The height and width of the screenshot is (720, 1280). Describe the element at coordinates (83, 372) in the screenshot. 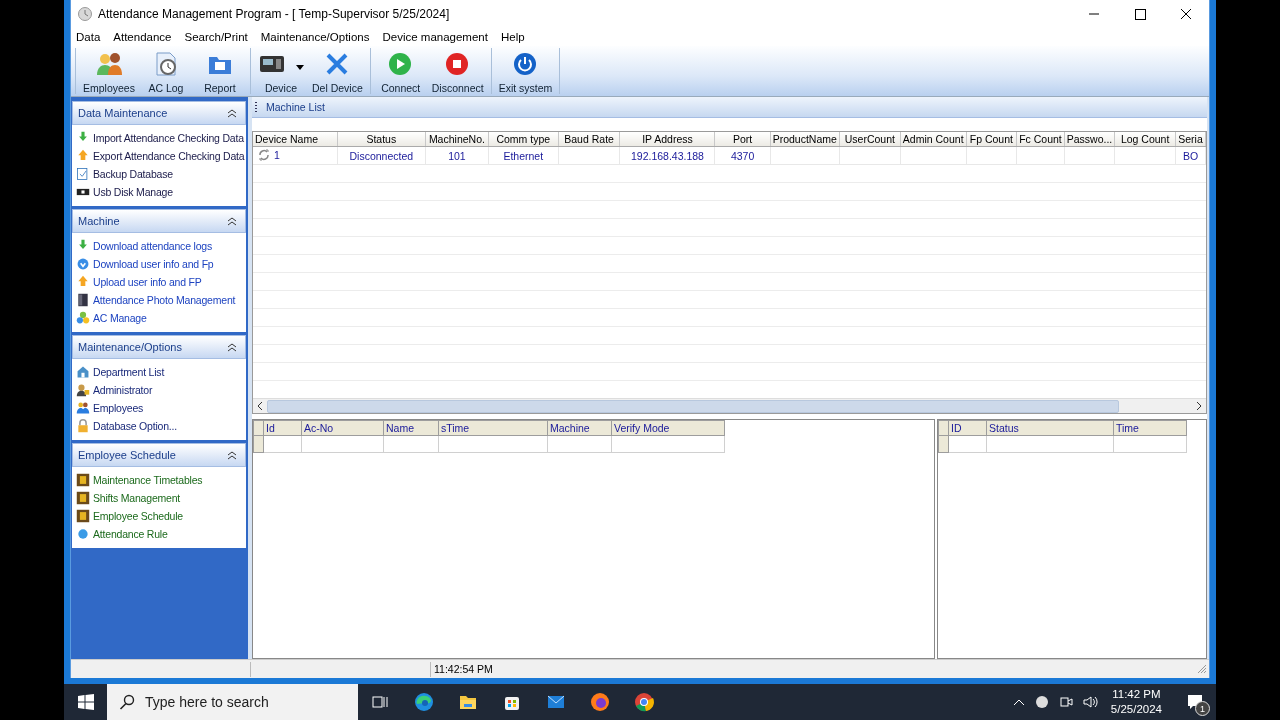

I see `house-icon` at that location.